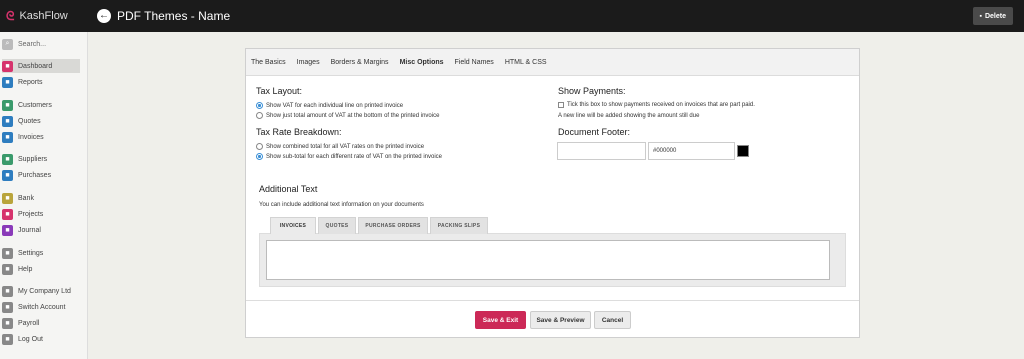 The image size is (1024, 359). I want to click on settings-icon: ■, so click(7, 253).